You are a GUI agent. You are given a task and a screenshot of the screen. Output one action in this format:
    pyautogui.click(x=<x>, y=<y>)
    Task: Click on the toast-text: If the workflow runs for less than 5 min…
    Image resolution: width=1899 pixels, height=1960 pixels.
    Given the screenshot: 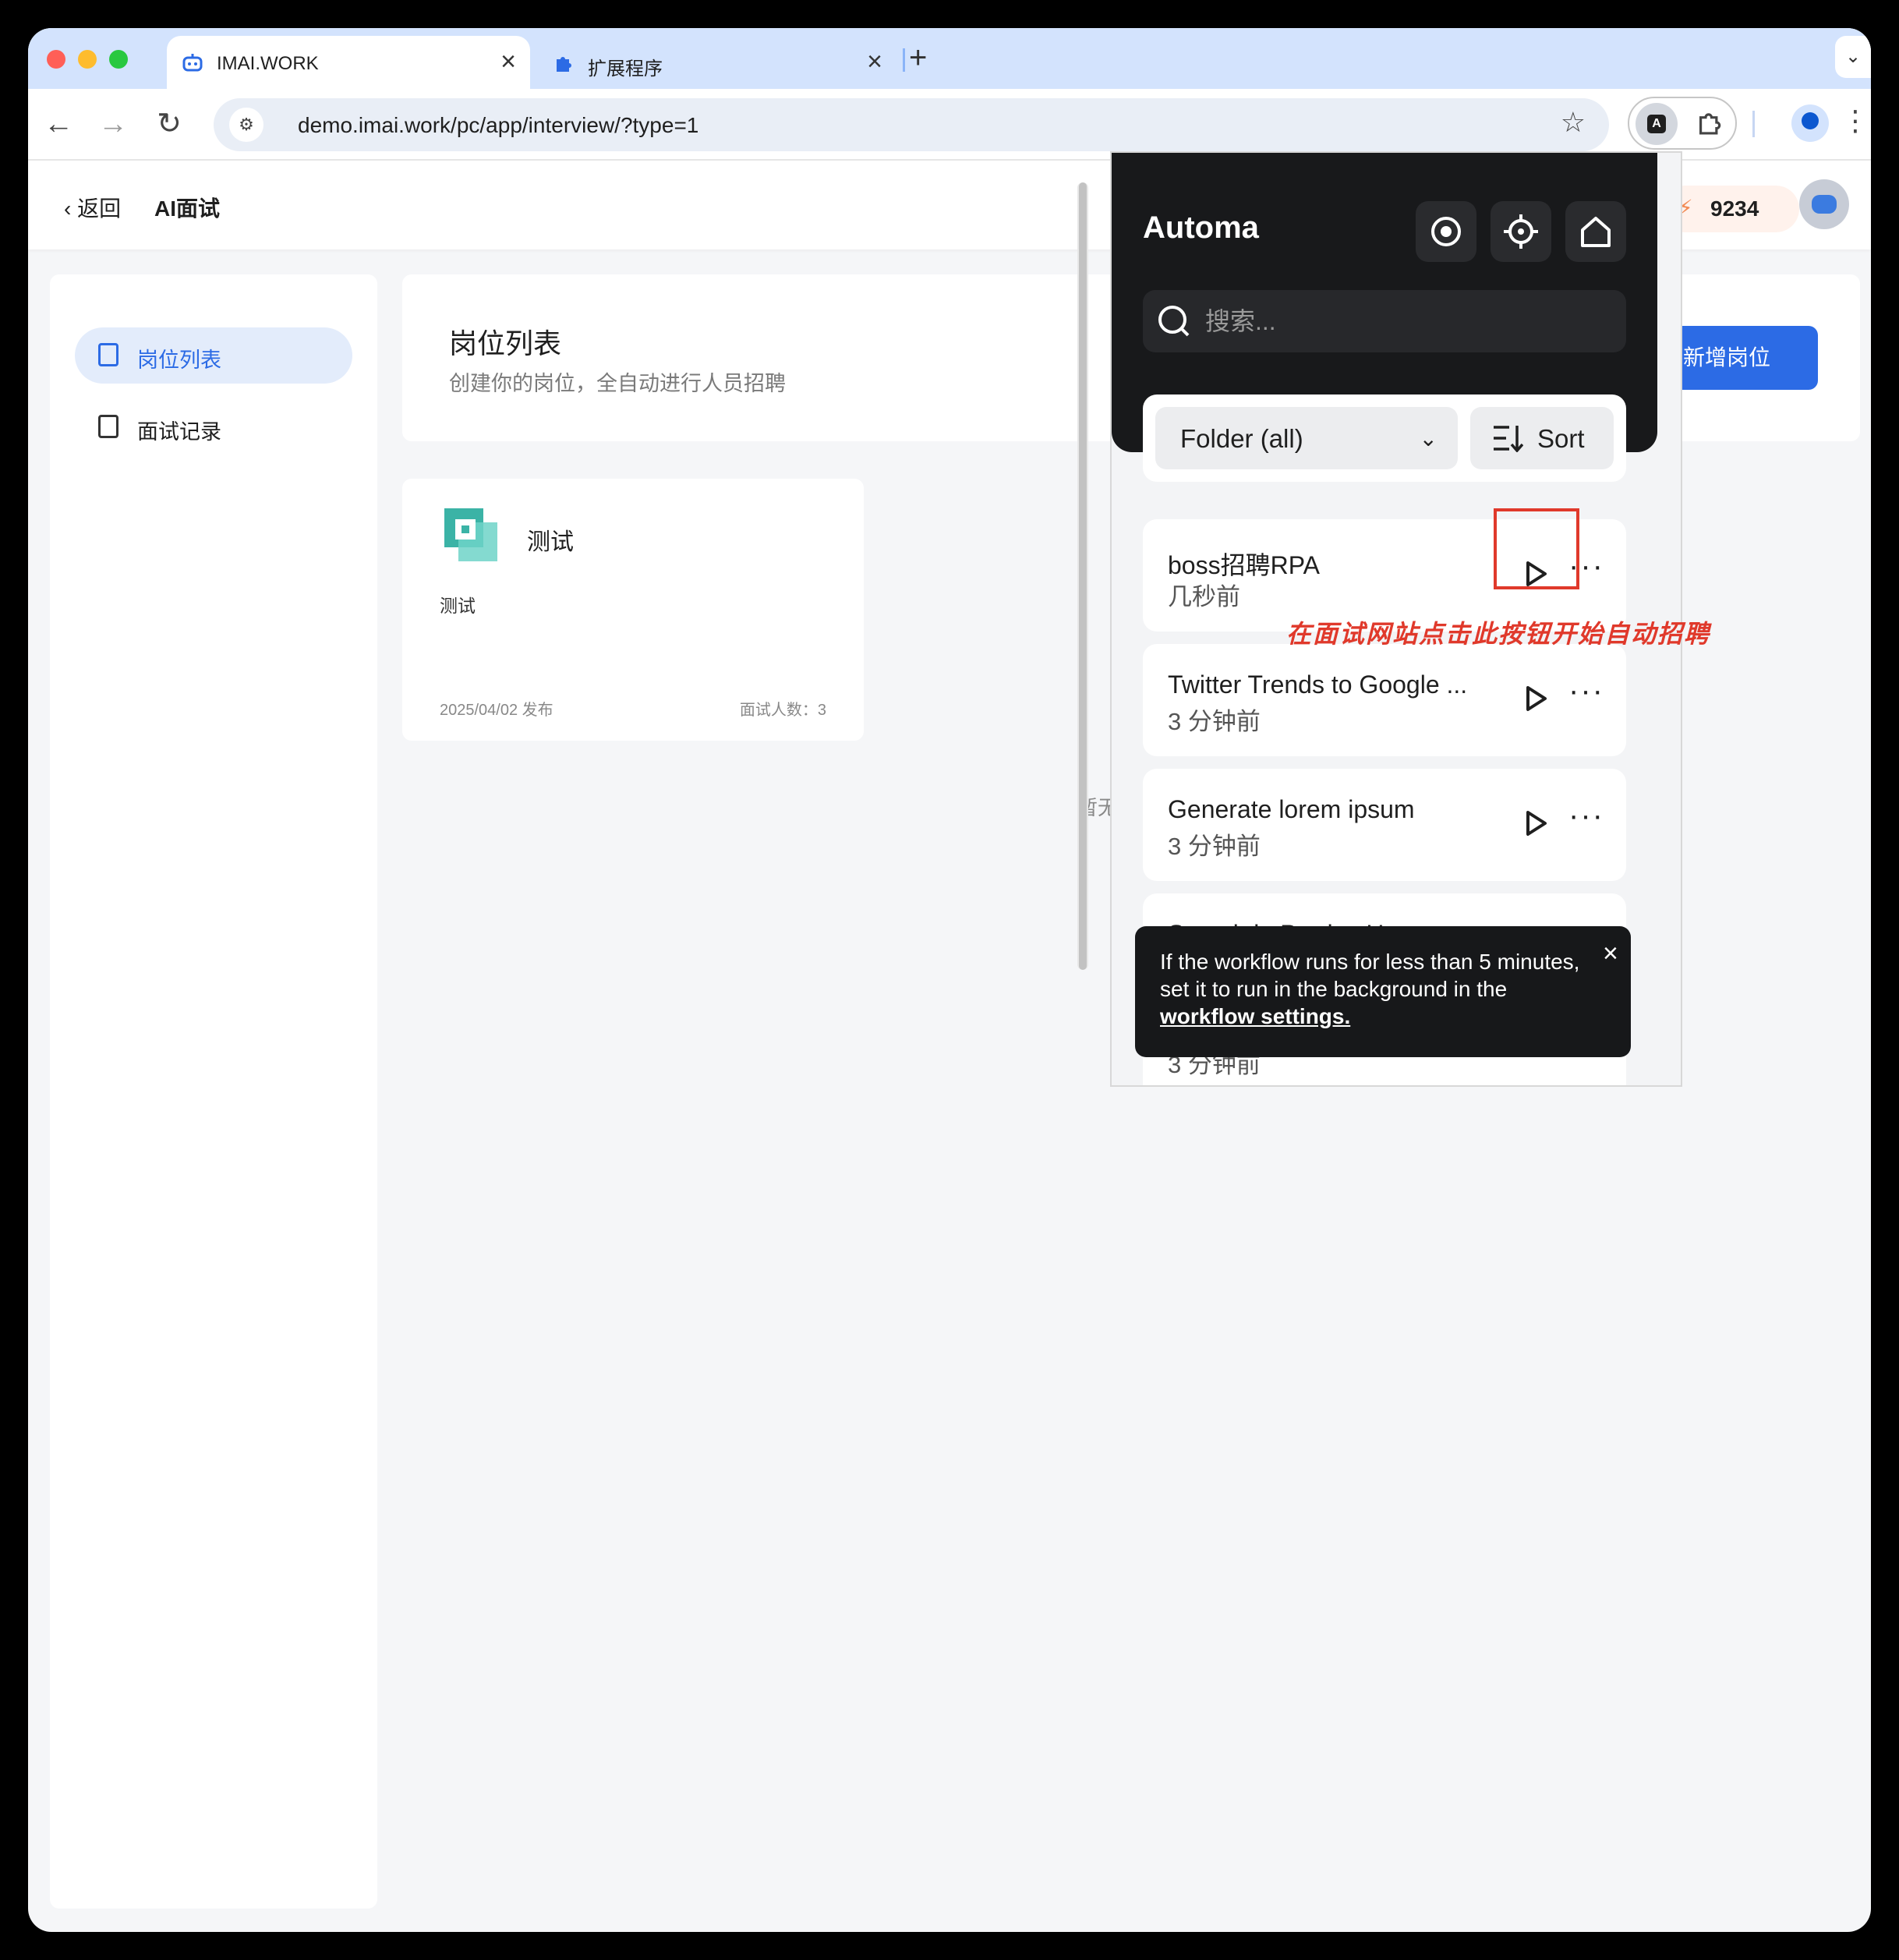 What is the action you would take?
    pyautogui.click(x=1370, y=975)
    